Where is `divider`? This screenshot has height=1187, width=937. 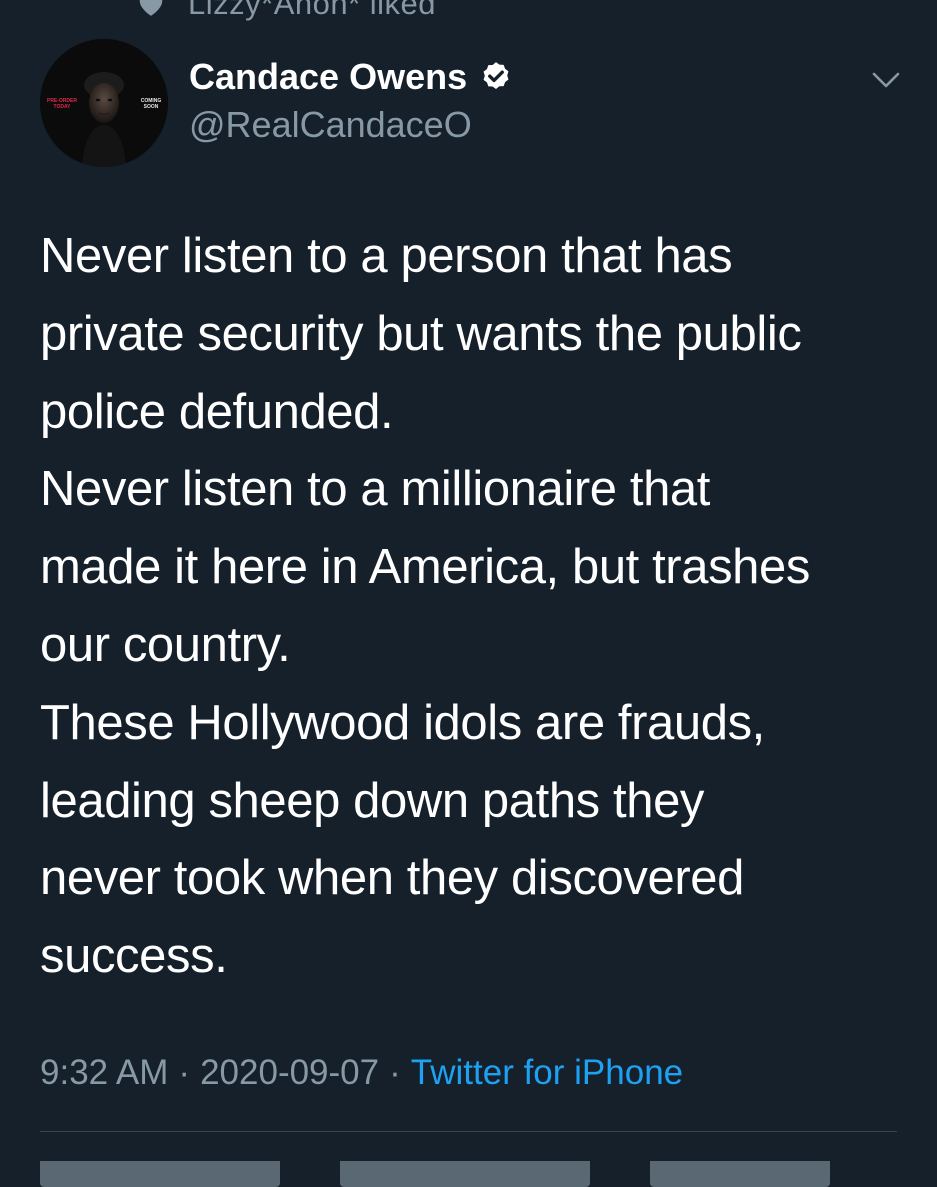 divider is located at coordinates (468, 1131).